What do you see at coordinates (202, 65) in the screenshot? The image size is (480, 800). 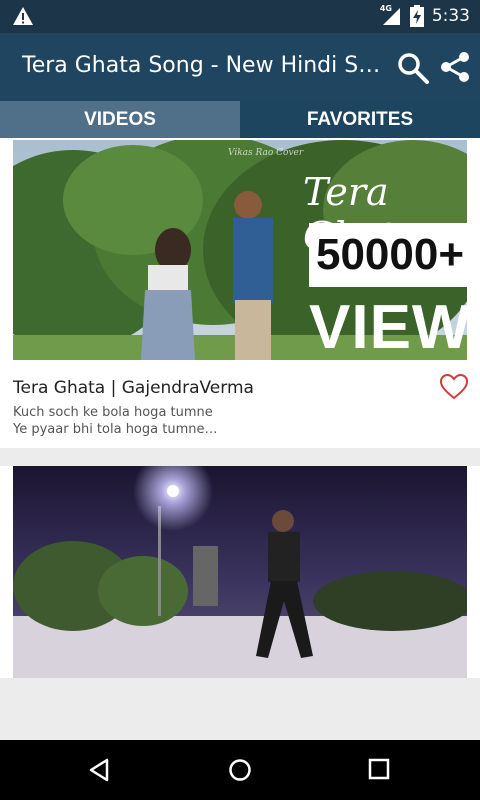 I see `app-title: Tera Ghata Song - New Hindi Songs` at bounding box center [202, 65].